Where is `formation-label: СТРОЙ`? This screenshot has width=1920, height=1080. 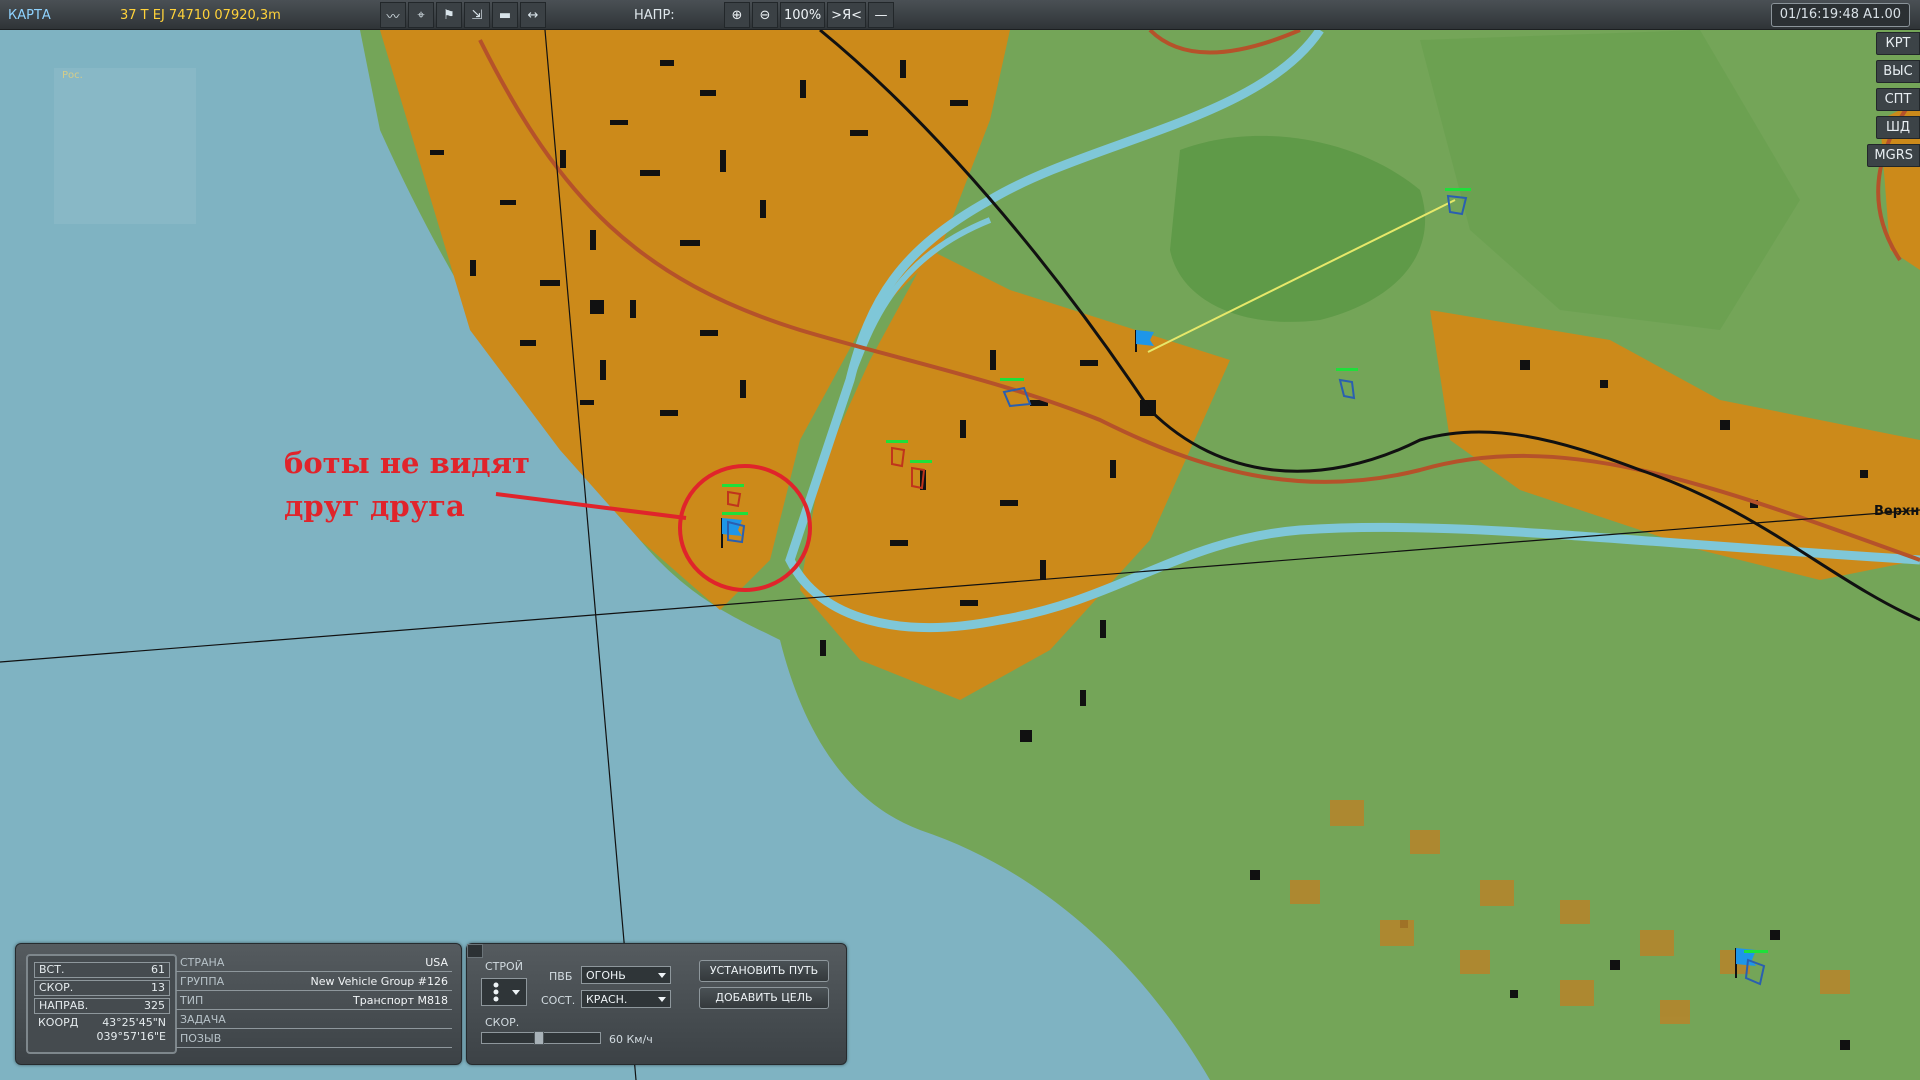
formation-label: СТРОЙ is located at coordinates (504, 966).